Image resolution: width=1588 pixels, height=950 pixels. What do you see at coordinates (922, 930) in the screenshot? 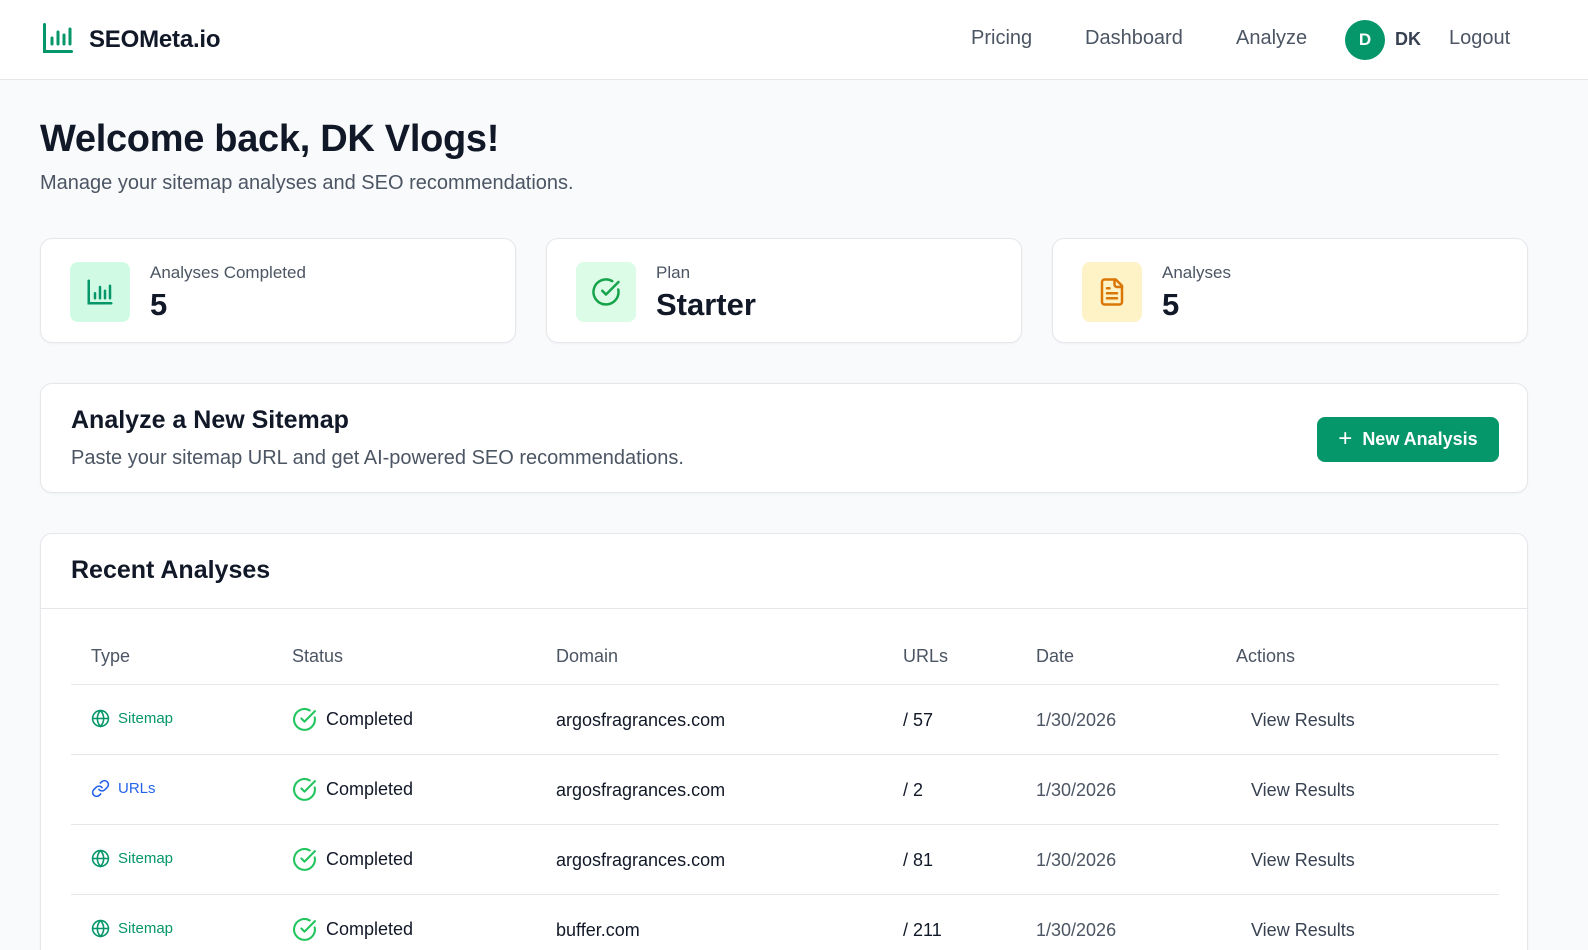
I see `urls-cell: / 211` at bounding box center [922, 930].